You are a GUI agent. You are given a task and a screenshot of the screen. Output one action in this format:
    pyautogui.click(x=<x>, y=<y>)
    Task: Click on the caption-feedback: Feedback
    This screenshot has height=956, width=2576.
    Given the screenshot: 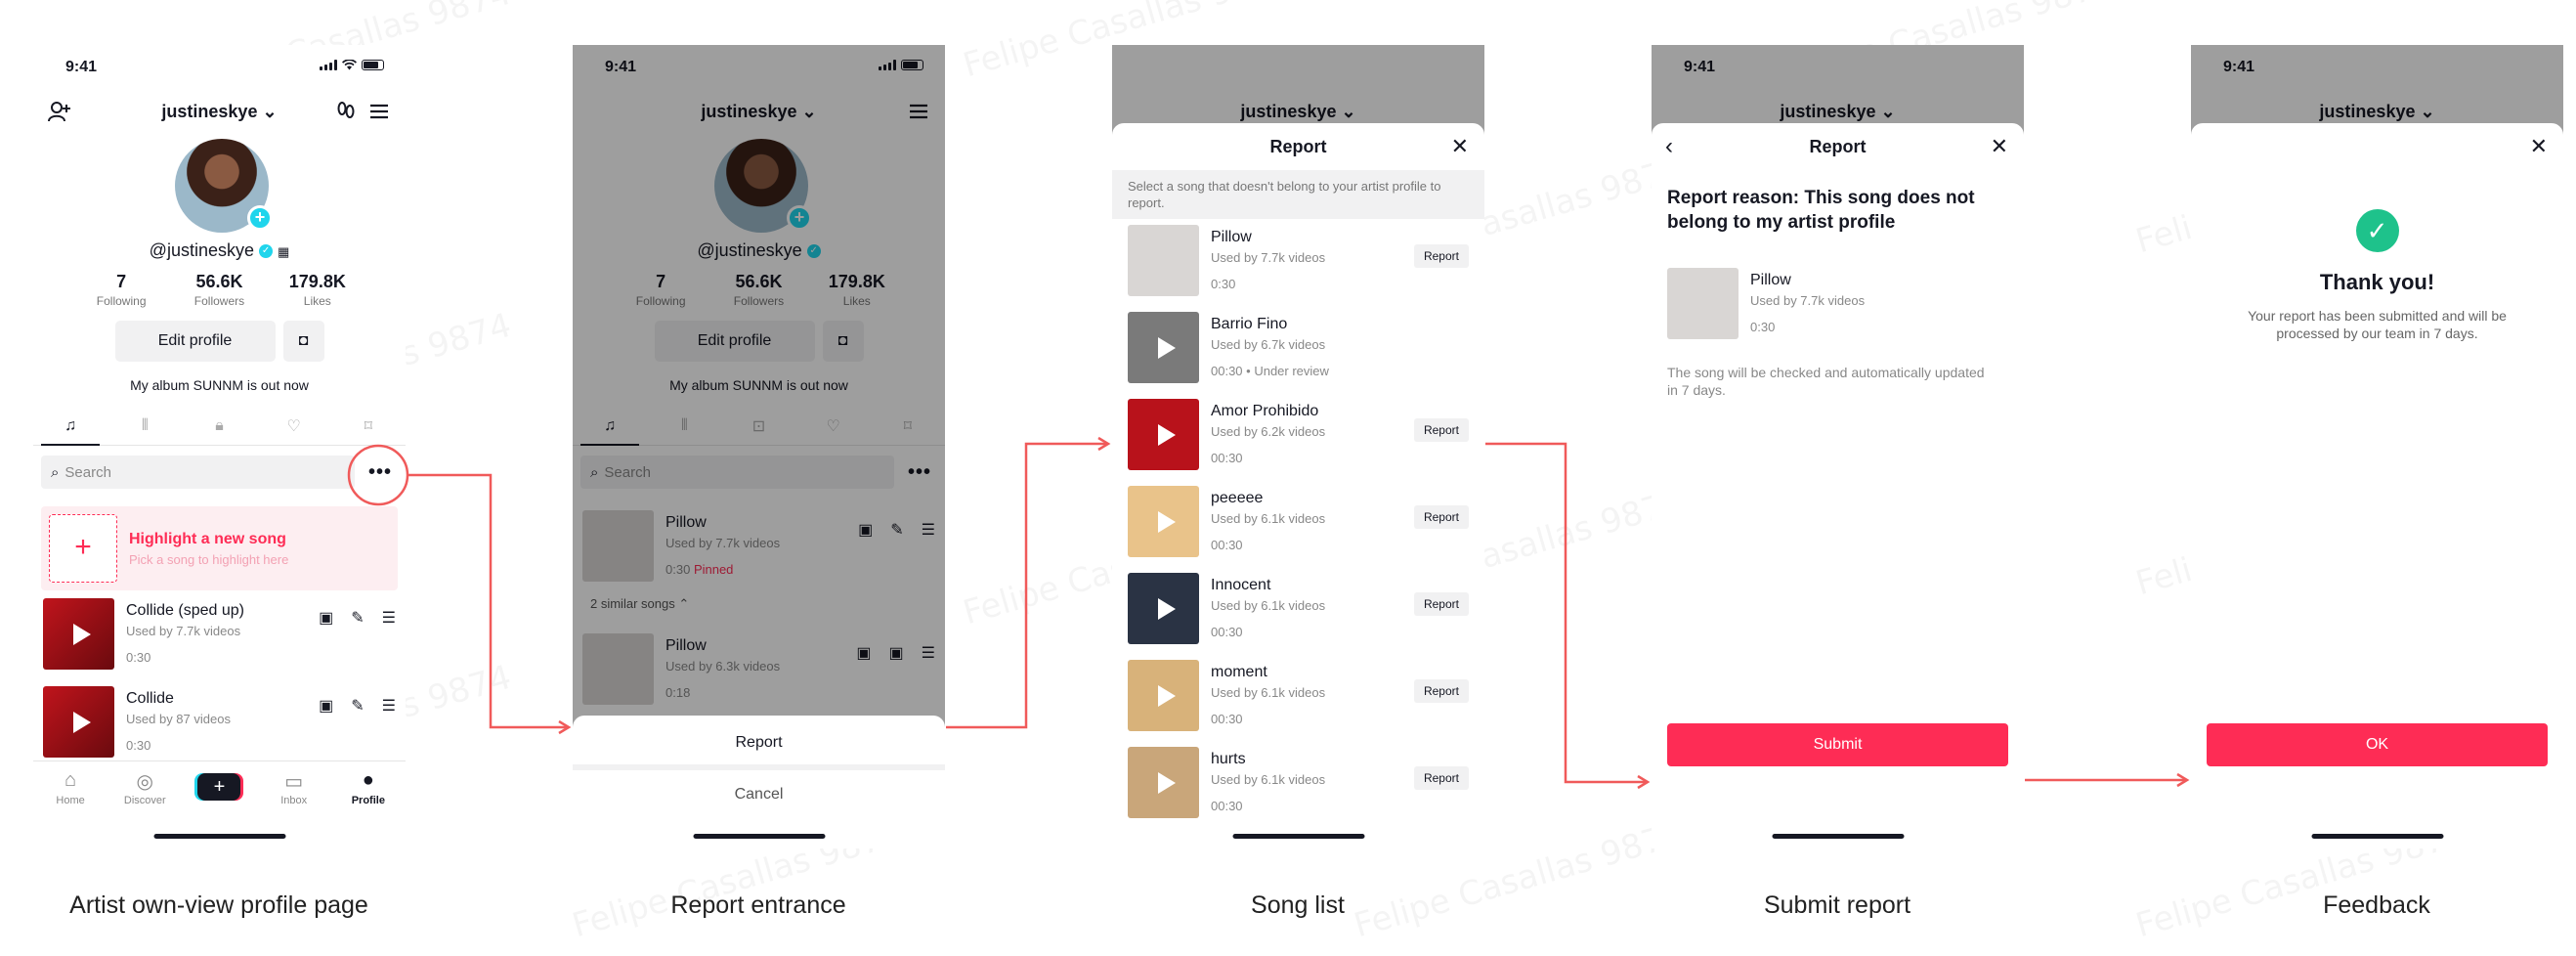 What is the action you would take?
    pyautogui.click(x=2377, y=905)
    